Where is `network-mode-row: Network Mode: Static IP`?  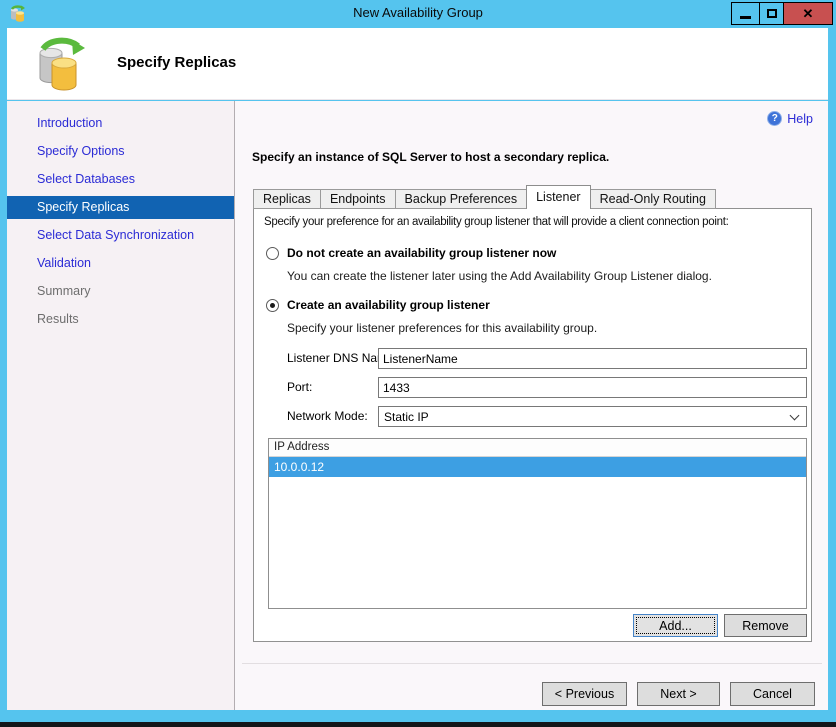 network-mode-row: Network Mode: Static IP is located at coordinates (547, 416).